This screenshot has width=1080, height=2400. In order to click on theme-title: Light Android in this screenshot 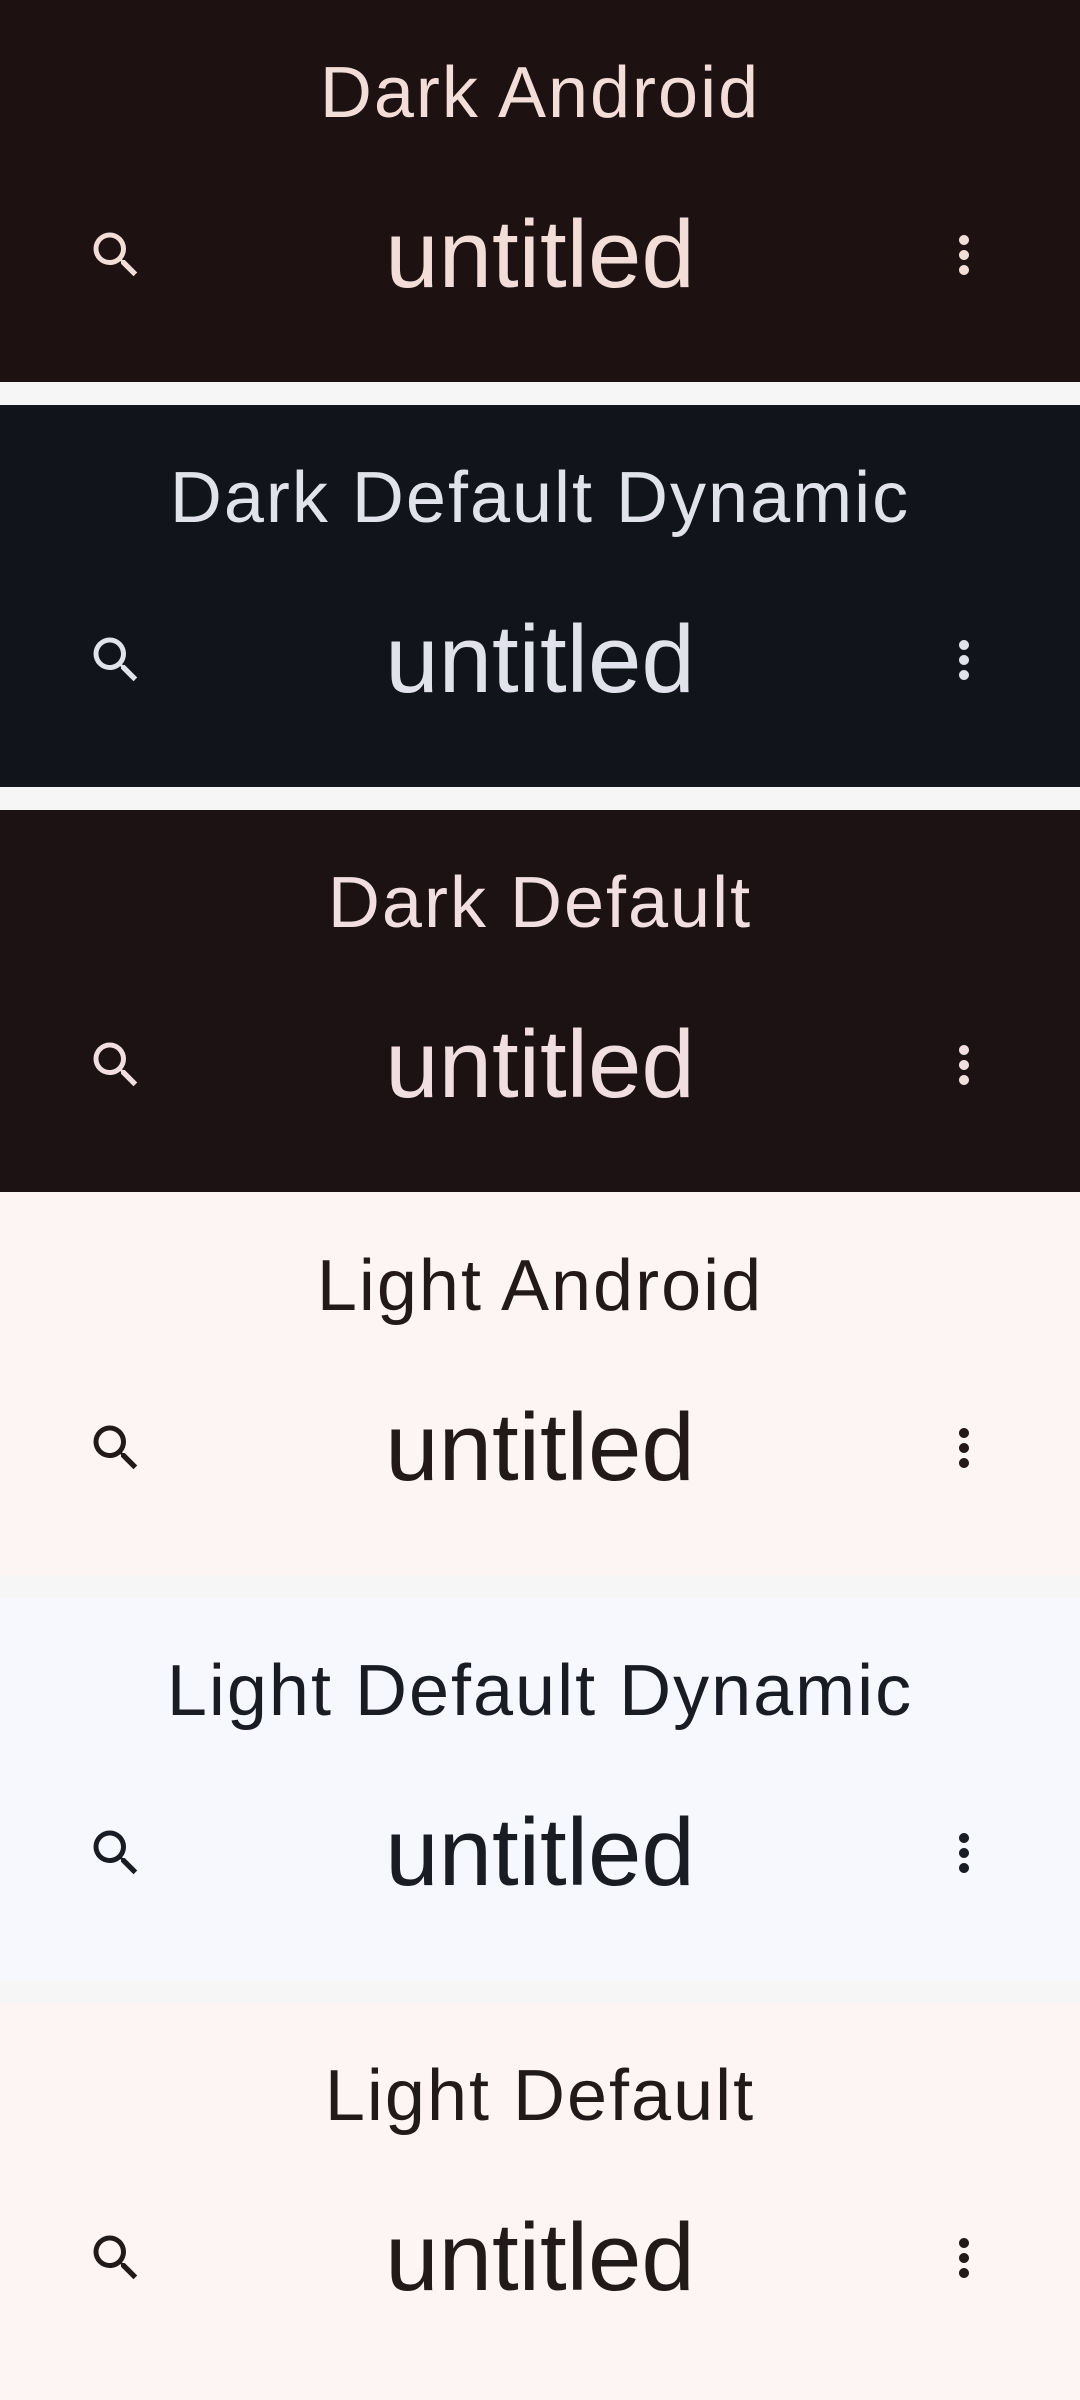, I will do `click(540, 1286)`.